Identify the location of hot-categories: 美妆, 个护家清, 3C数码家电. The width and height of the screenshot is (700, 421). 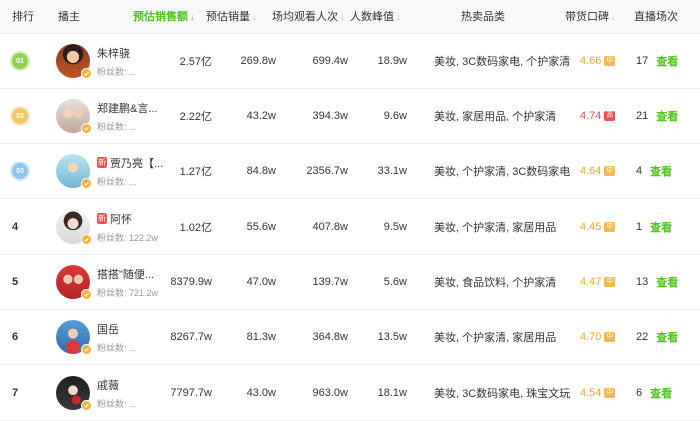
(502, 172).